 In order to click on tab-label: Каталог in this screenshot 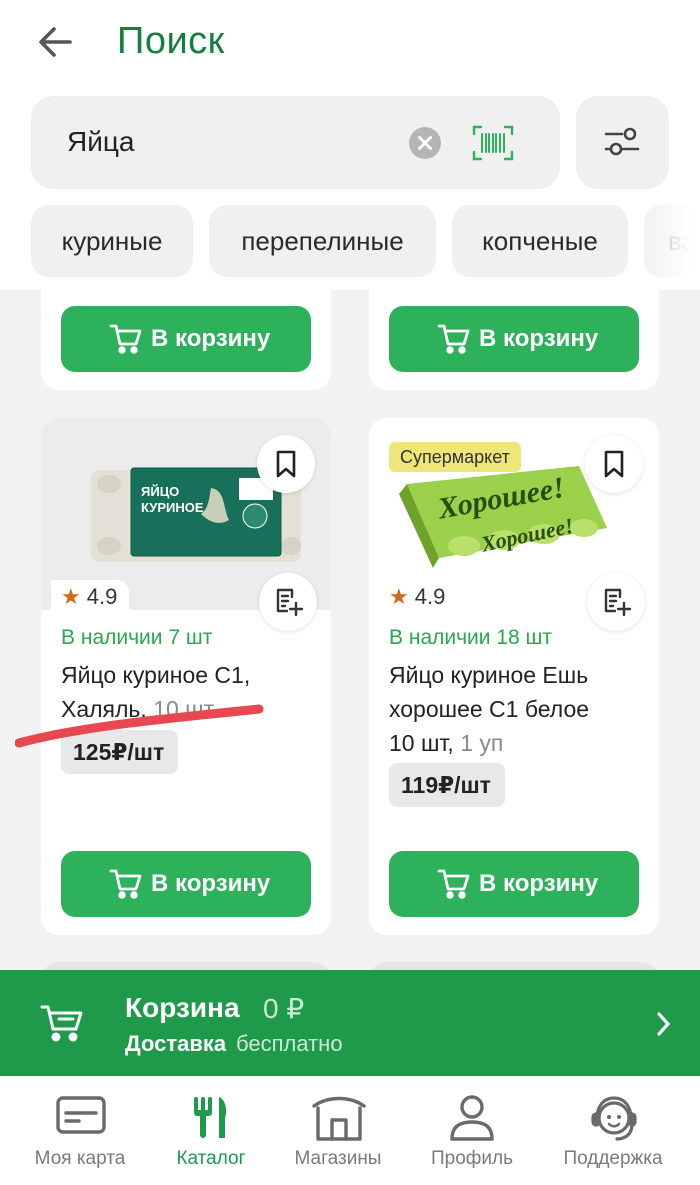, I will do `click(211, 1158)`.